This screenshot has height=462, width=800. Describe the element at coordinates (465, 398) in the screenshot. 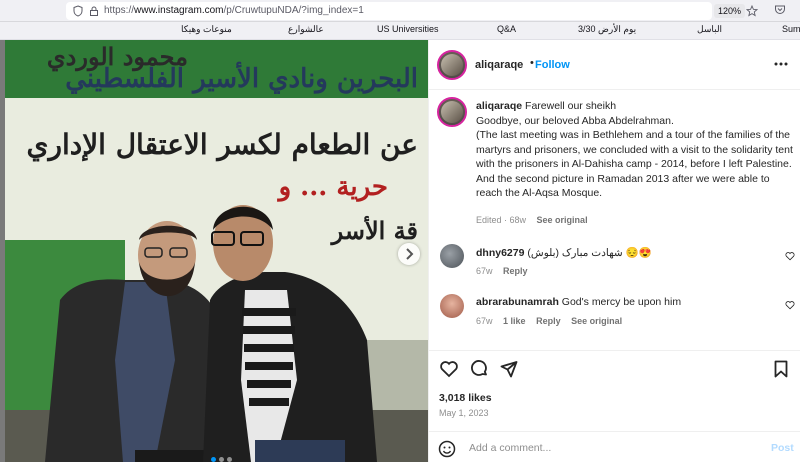

I see `like-count: 3,018 likes` at that location.